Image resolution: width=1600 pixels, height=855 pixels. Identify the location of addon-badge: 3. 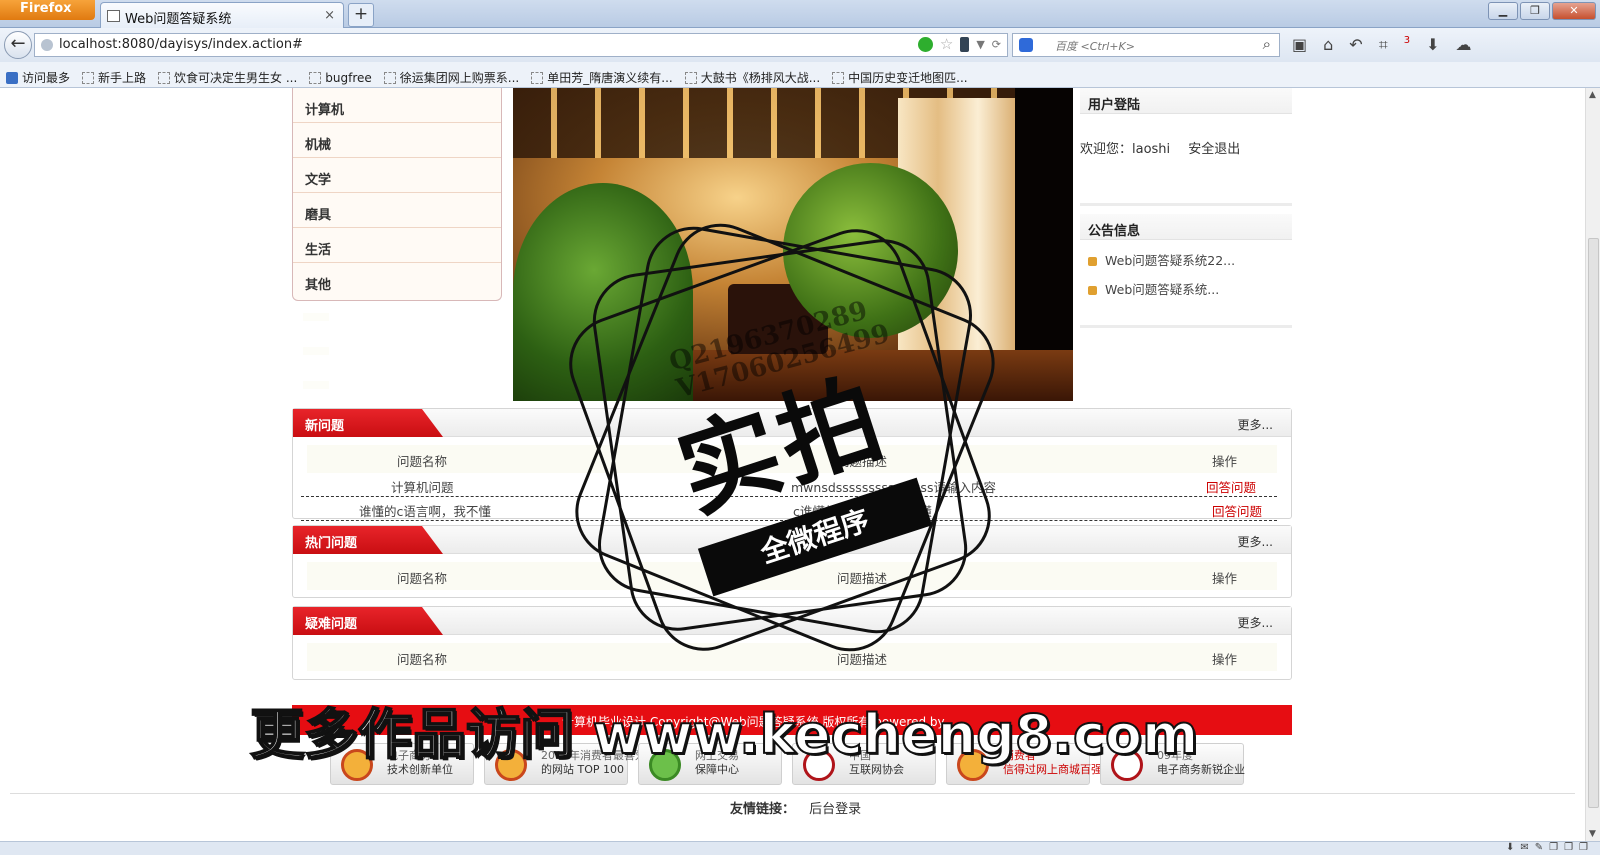
(1407, 45).